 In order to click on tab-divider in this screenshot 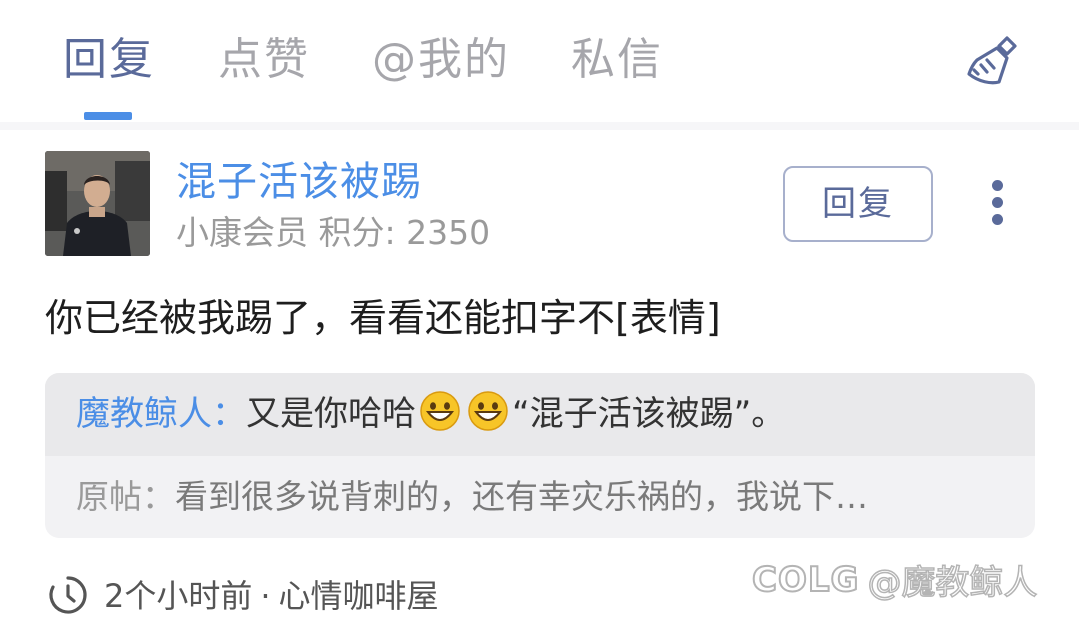, I will do `click(539, 126)`.